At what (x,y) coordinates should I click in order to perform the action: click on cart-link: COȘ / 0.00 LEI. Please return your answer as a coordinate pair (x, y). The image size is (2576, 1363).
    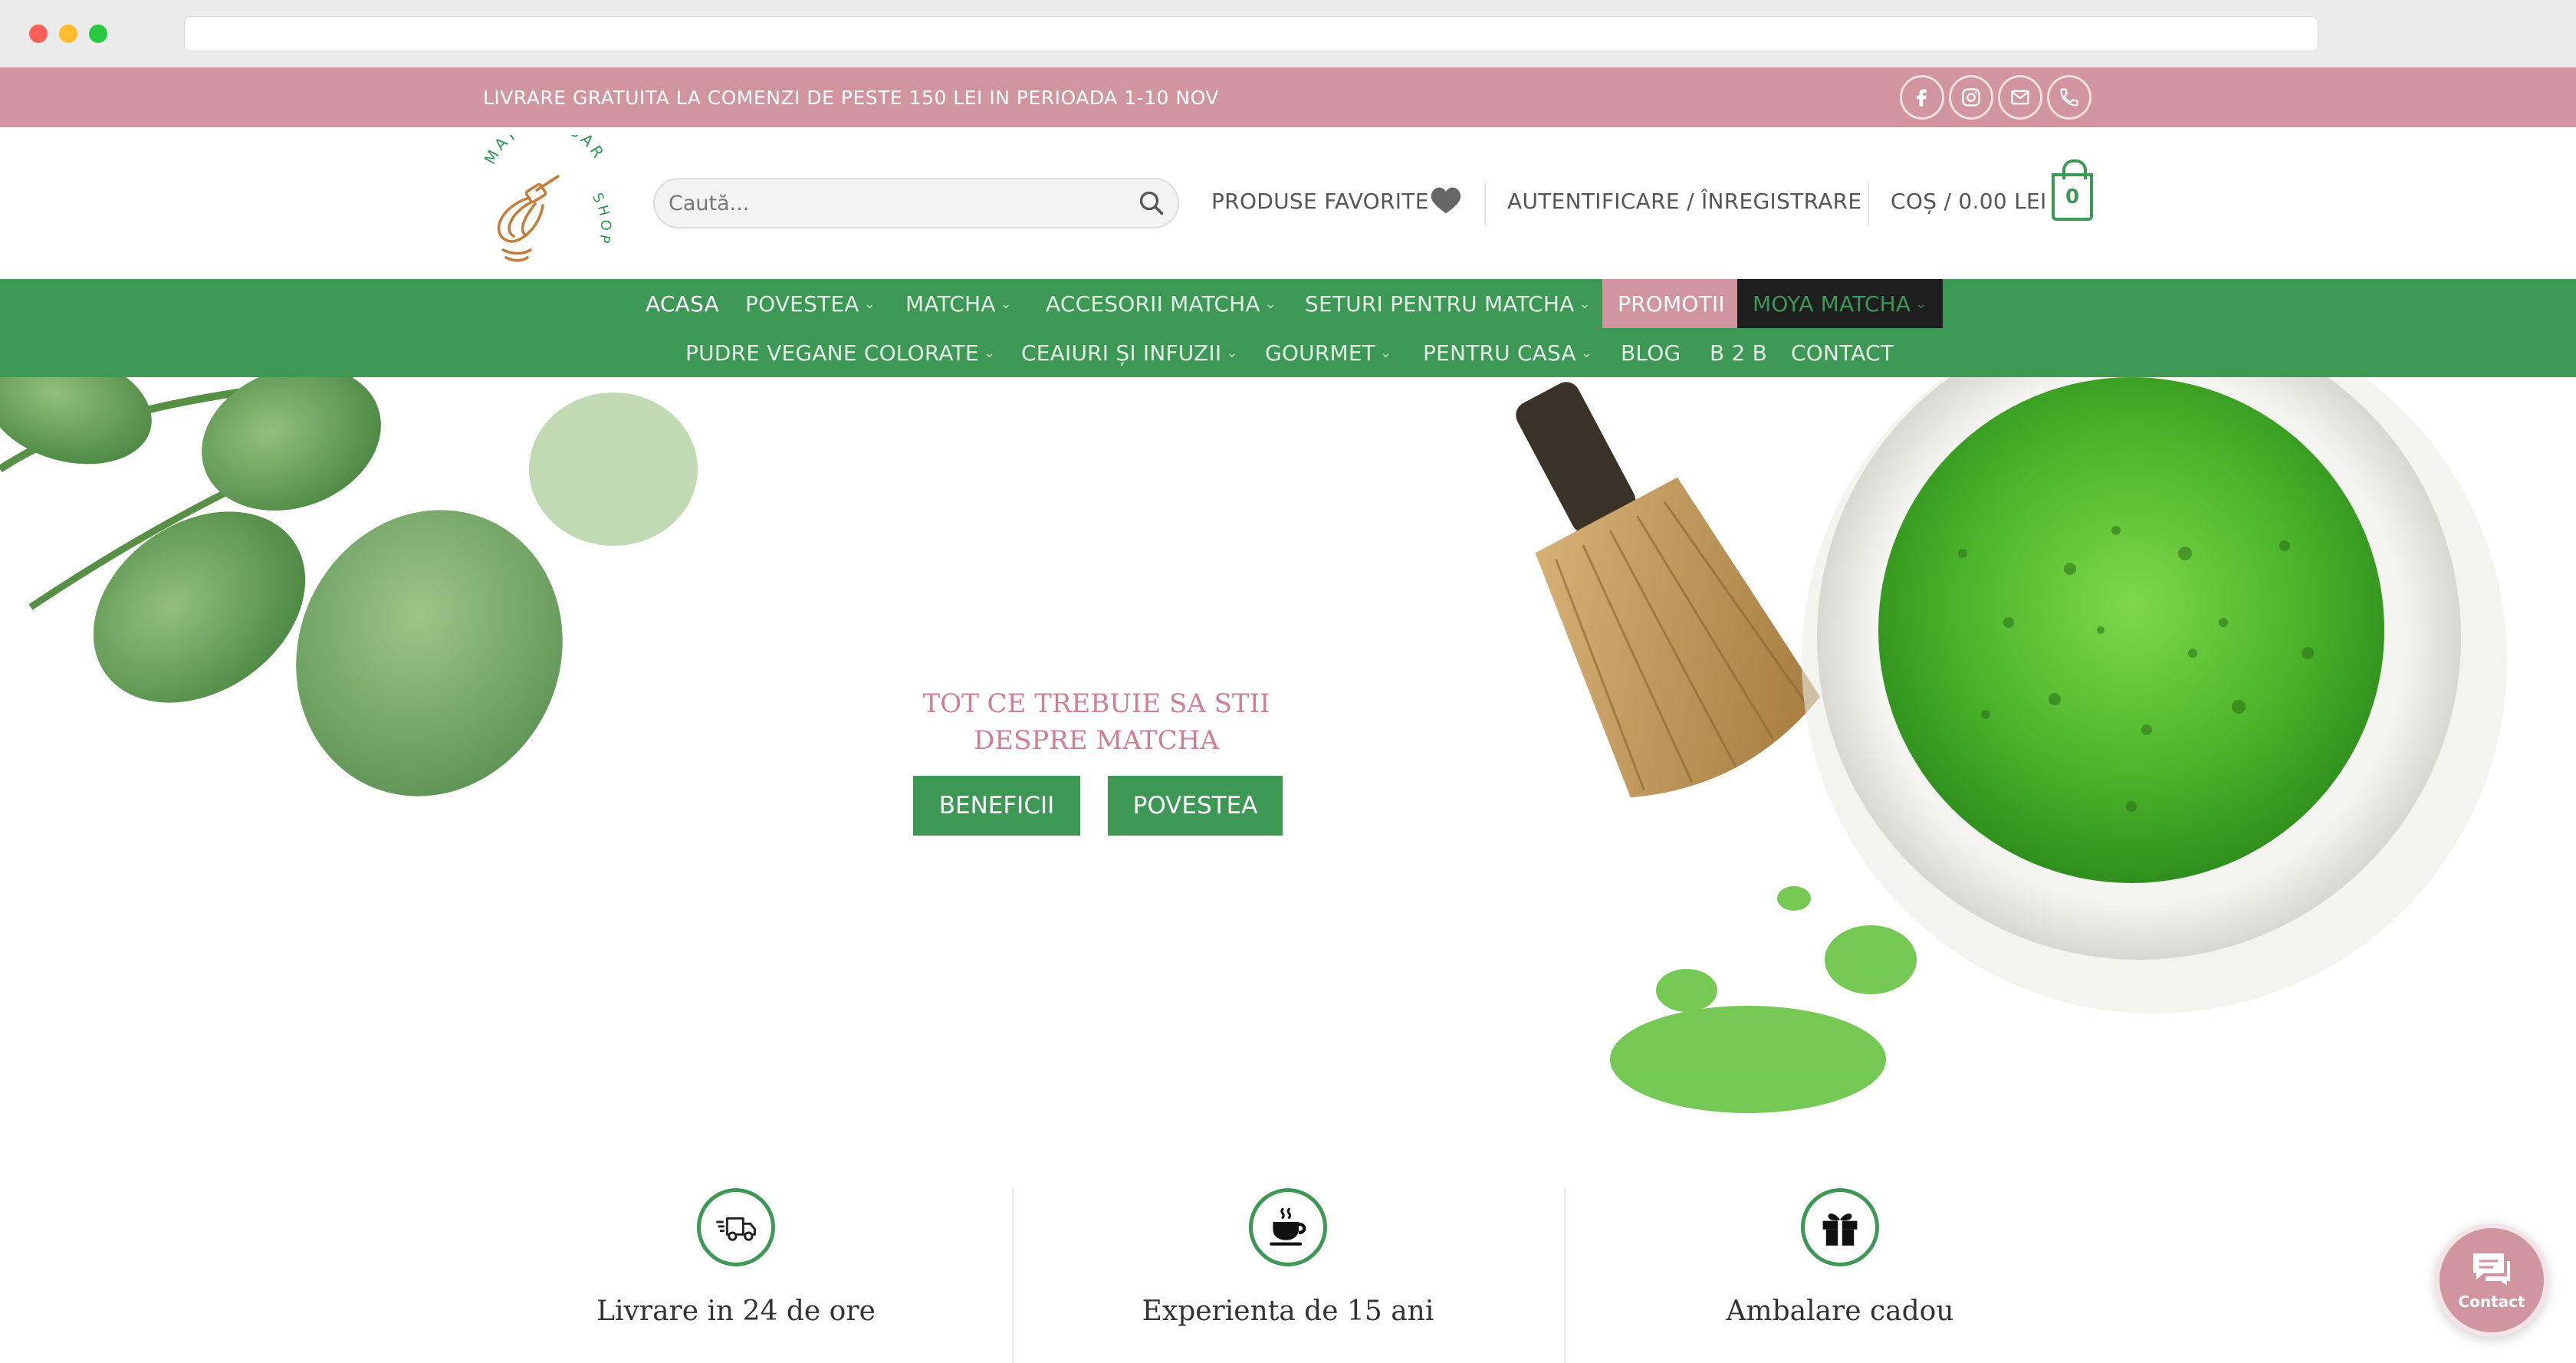
    Looking at the image, I should click on (1969, 202).